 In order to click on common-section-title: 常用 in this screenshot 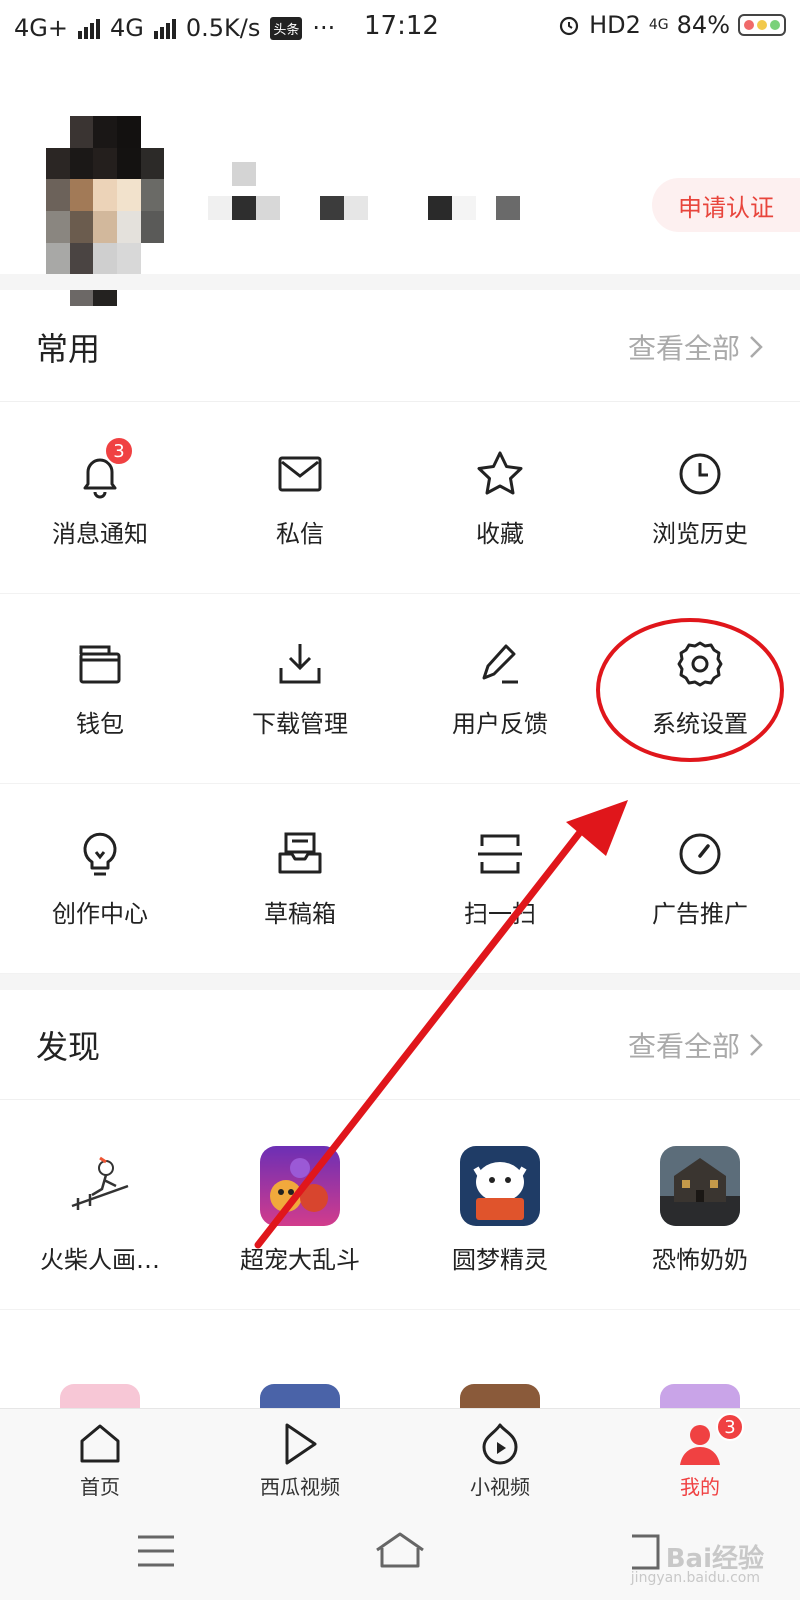, I will do `click(68, 348)`.